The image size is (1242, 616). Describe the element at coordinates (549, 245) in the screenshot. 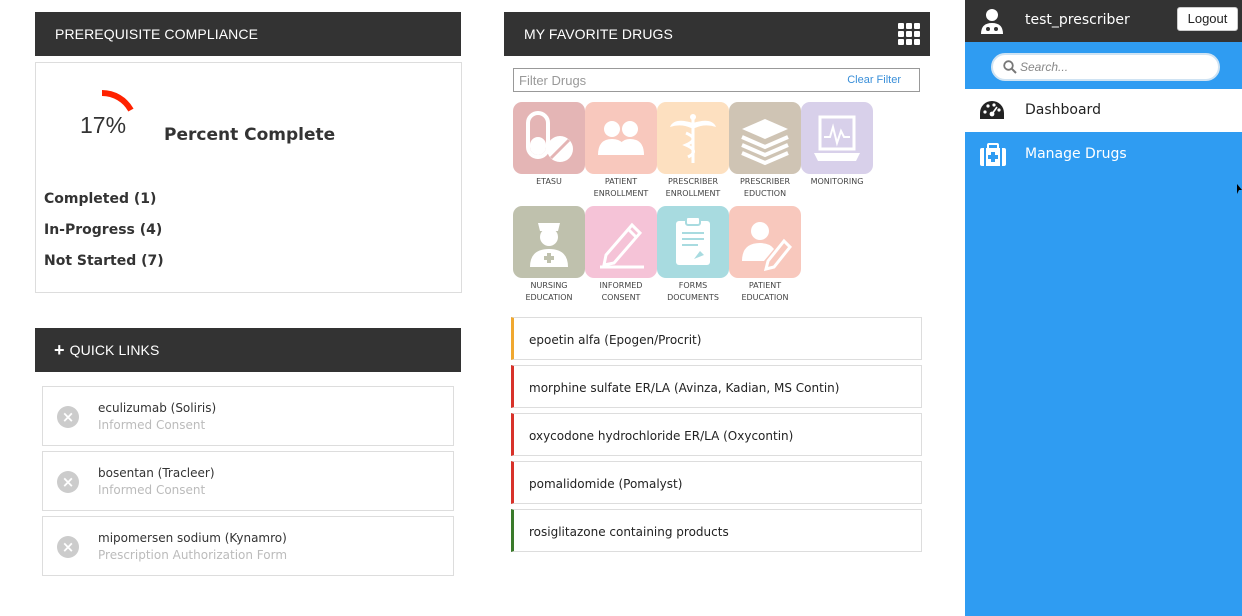

I see `nurse-icon` at that location.